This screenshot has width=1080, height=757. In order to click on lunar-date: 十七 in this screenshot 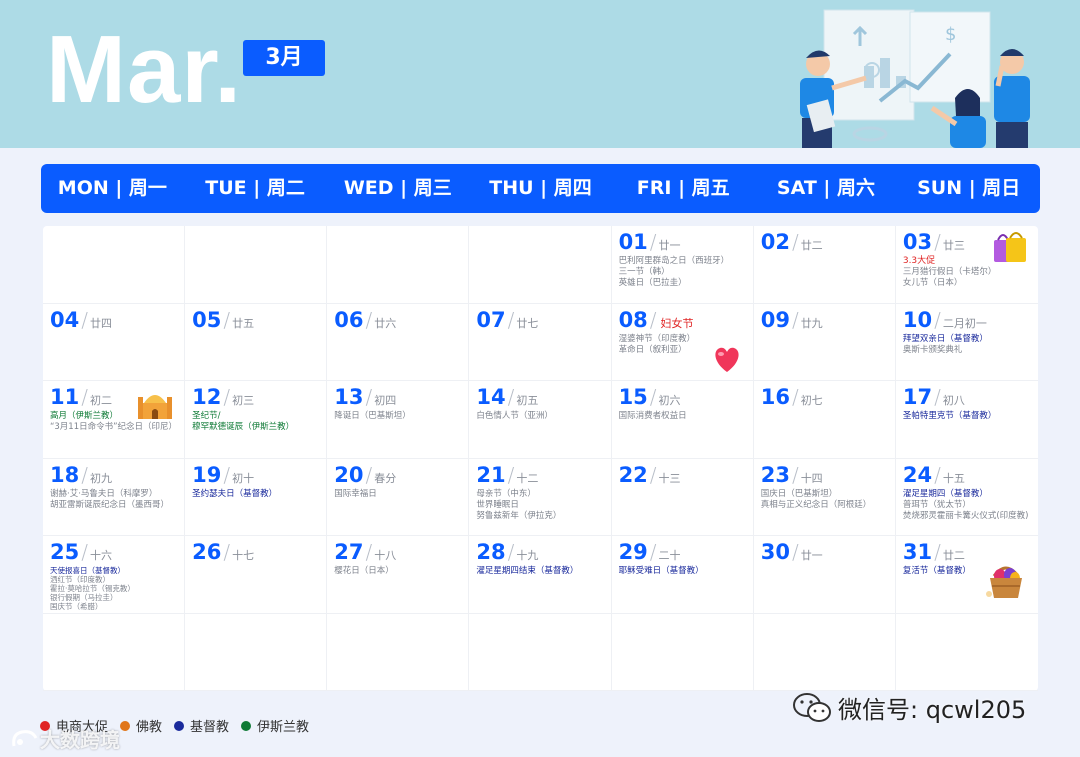, I will do `click(243, 555)`.